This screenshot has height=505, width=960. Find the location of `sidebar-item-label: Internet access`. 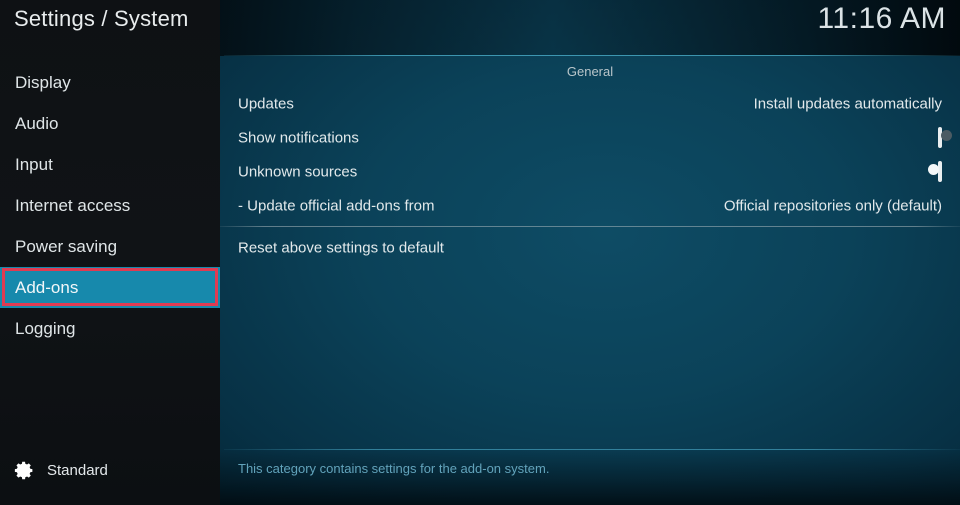

sidebar-item-label: Internet access is located at coordinates (73, 205).